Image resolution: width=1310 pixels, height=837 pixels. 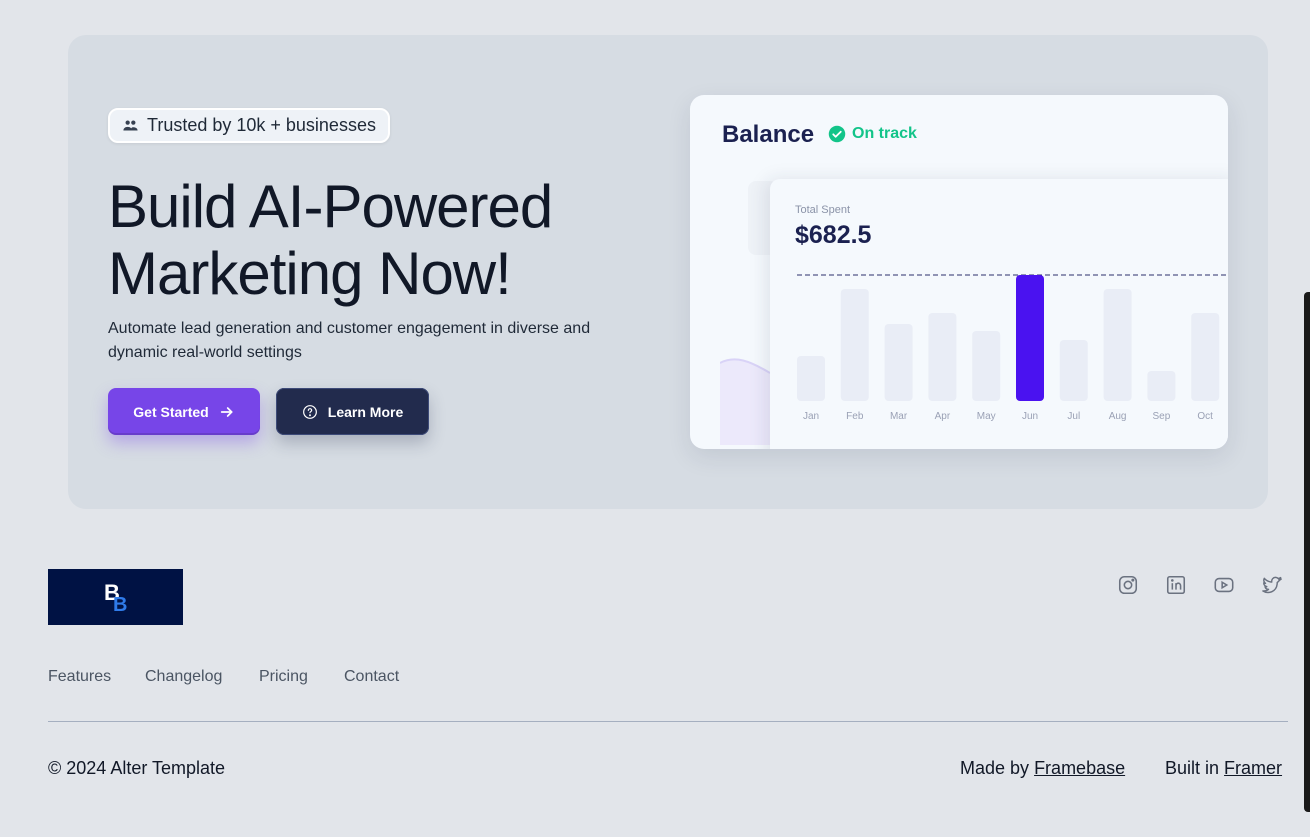 I want to click on headline-line-1: Build AI-Powered, so click(x=330, y=206).